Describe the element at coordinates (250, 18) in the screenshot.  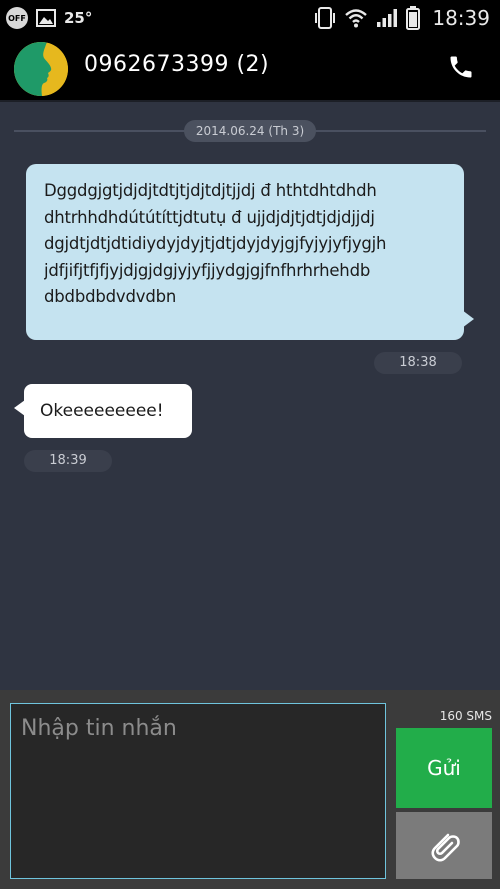
I see `status-bar: OFF 25° 18:39` at that location.